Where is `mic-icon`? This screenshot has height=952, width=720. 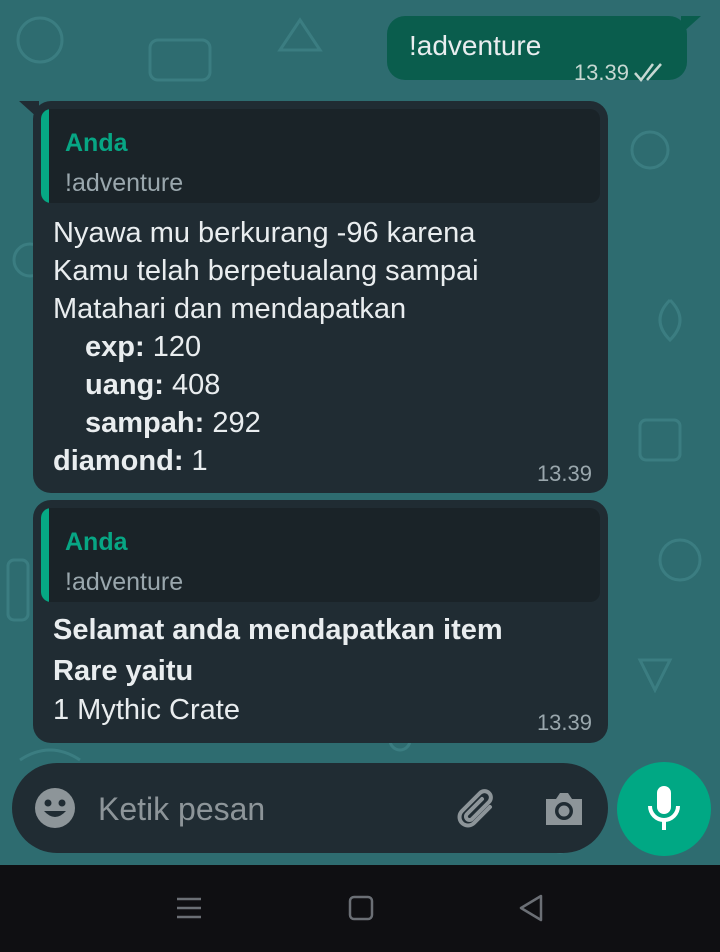 mic-icon is located at coordinates (664, 808).